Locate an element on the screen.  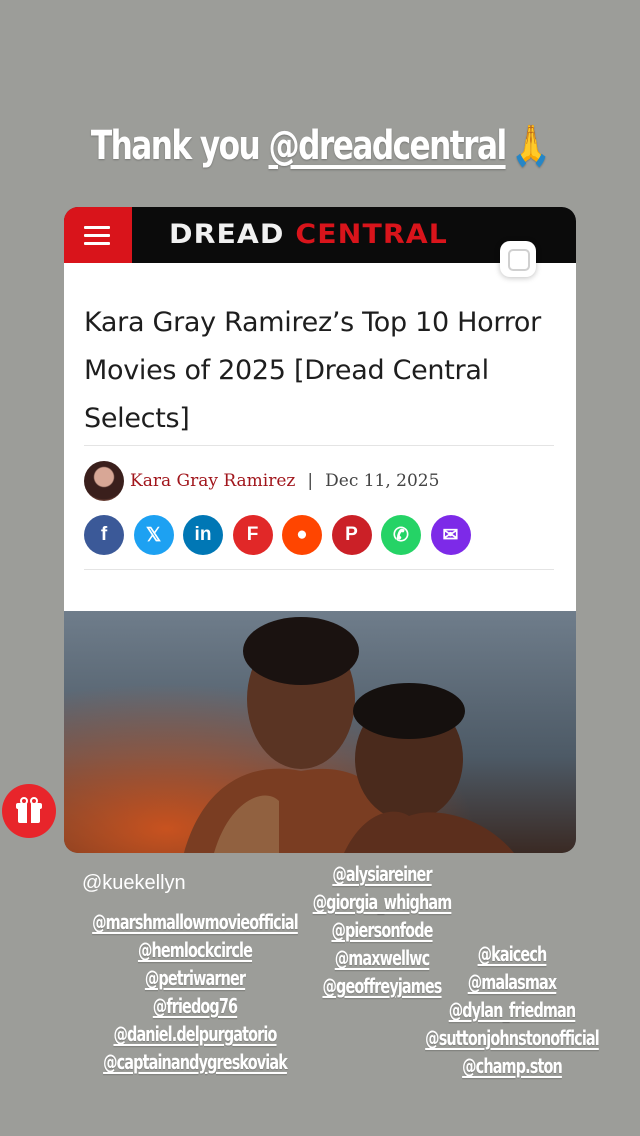
mention-tag: @captainandygreskoviak is located at coordinates (195, 1062).